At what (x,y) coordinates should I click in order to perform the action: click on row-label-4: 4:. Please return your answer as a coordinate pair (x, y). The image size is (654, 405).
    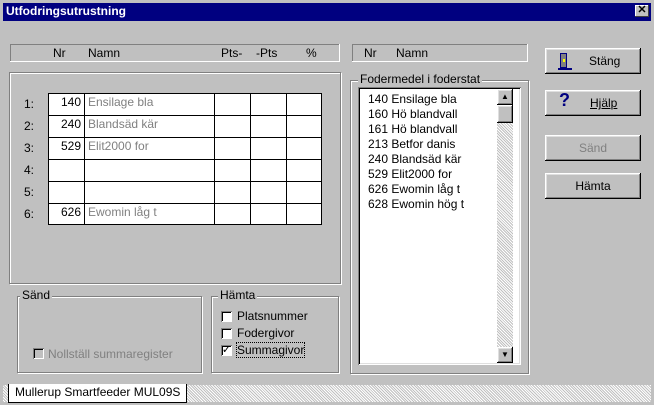
    Looking at the image, I should click on (29, 170).